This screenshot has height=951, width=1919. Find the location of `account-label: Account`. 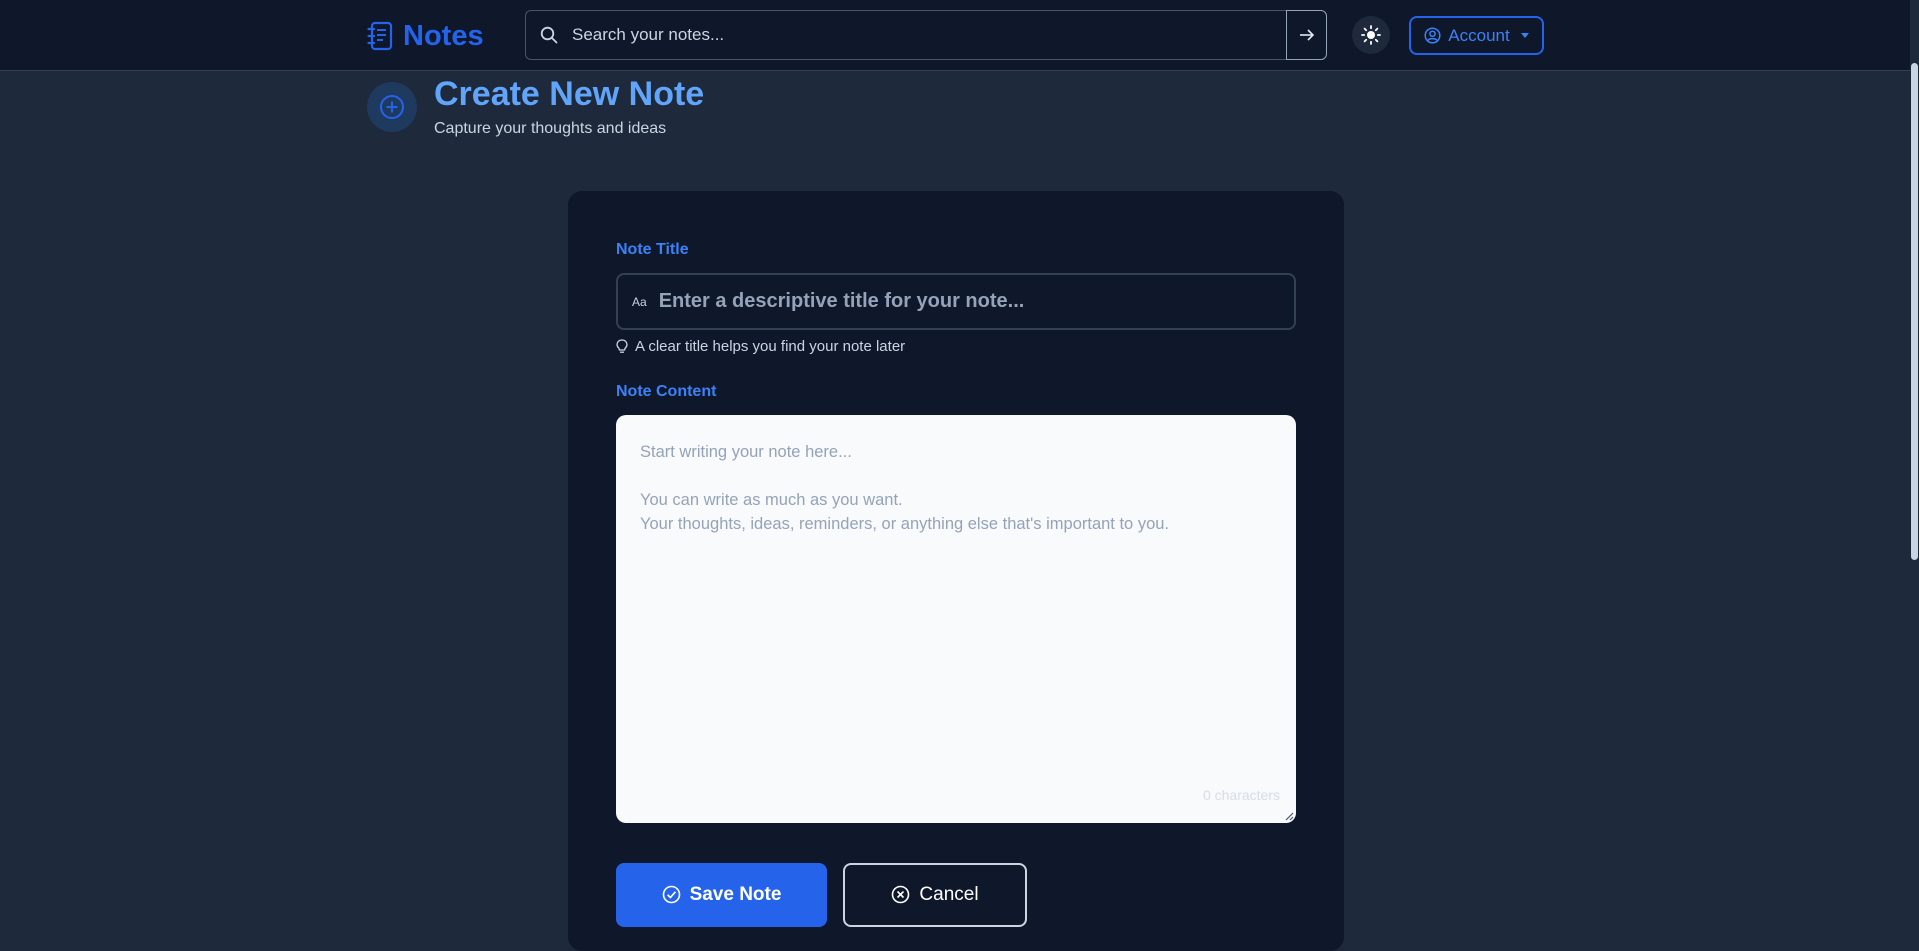

account-label: Account is located at coordinates (1479, 35).